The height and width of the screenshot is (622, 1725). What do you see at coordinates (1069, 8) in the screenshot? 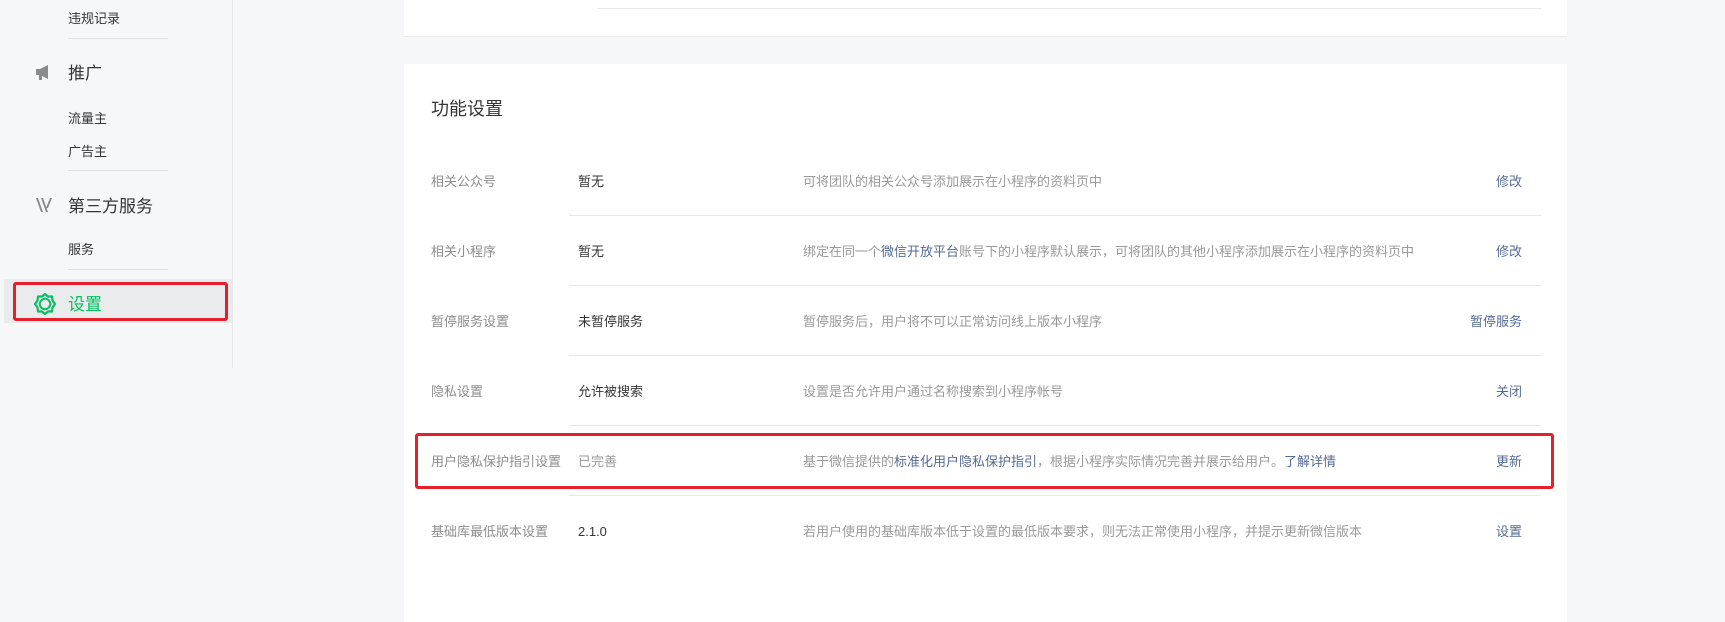
I see `row-divider` at bounding box center [1069, 8].